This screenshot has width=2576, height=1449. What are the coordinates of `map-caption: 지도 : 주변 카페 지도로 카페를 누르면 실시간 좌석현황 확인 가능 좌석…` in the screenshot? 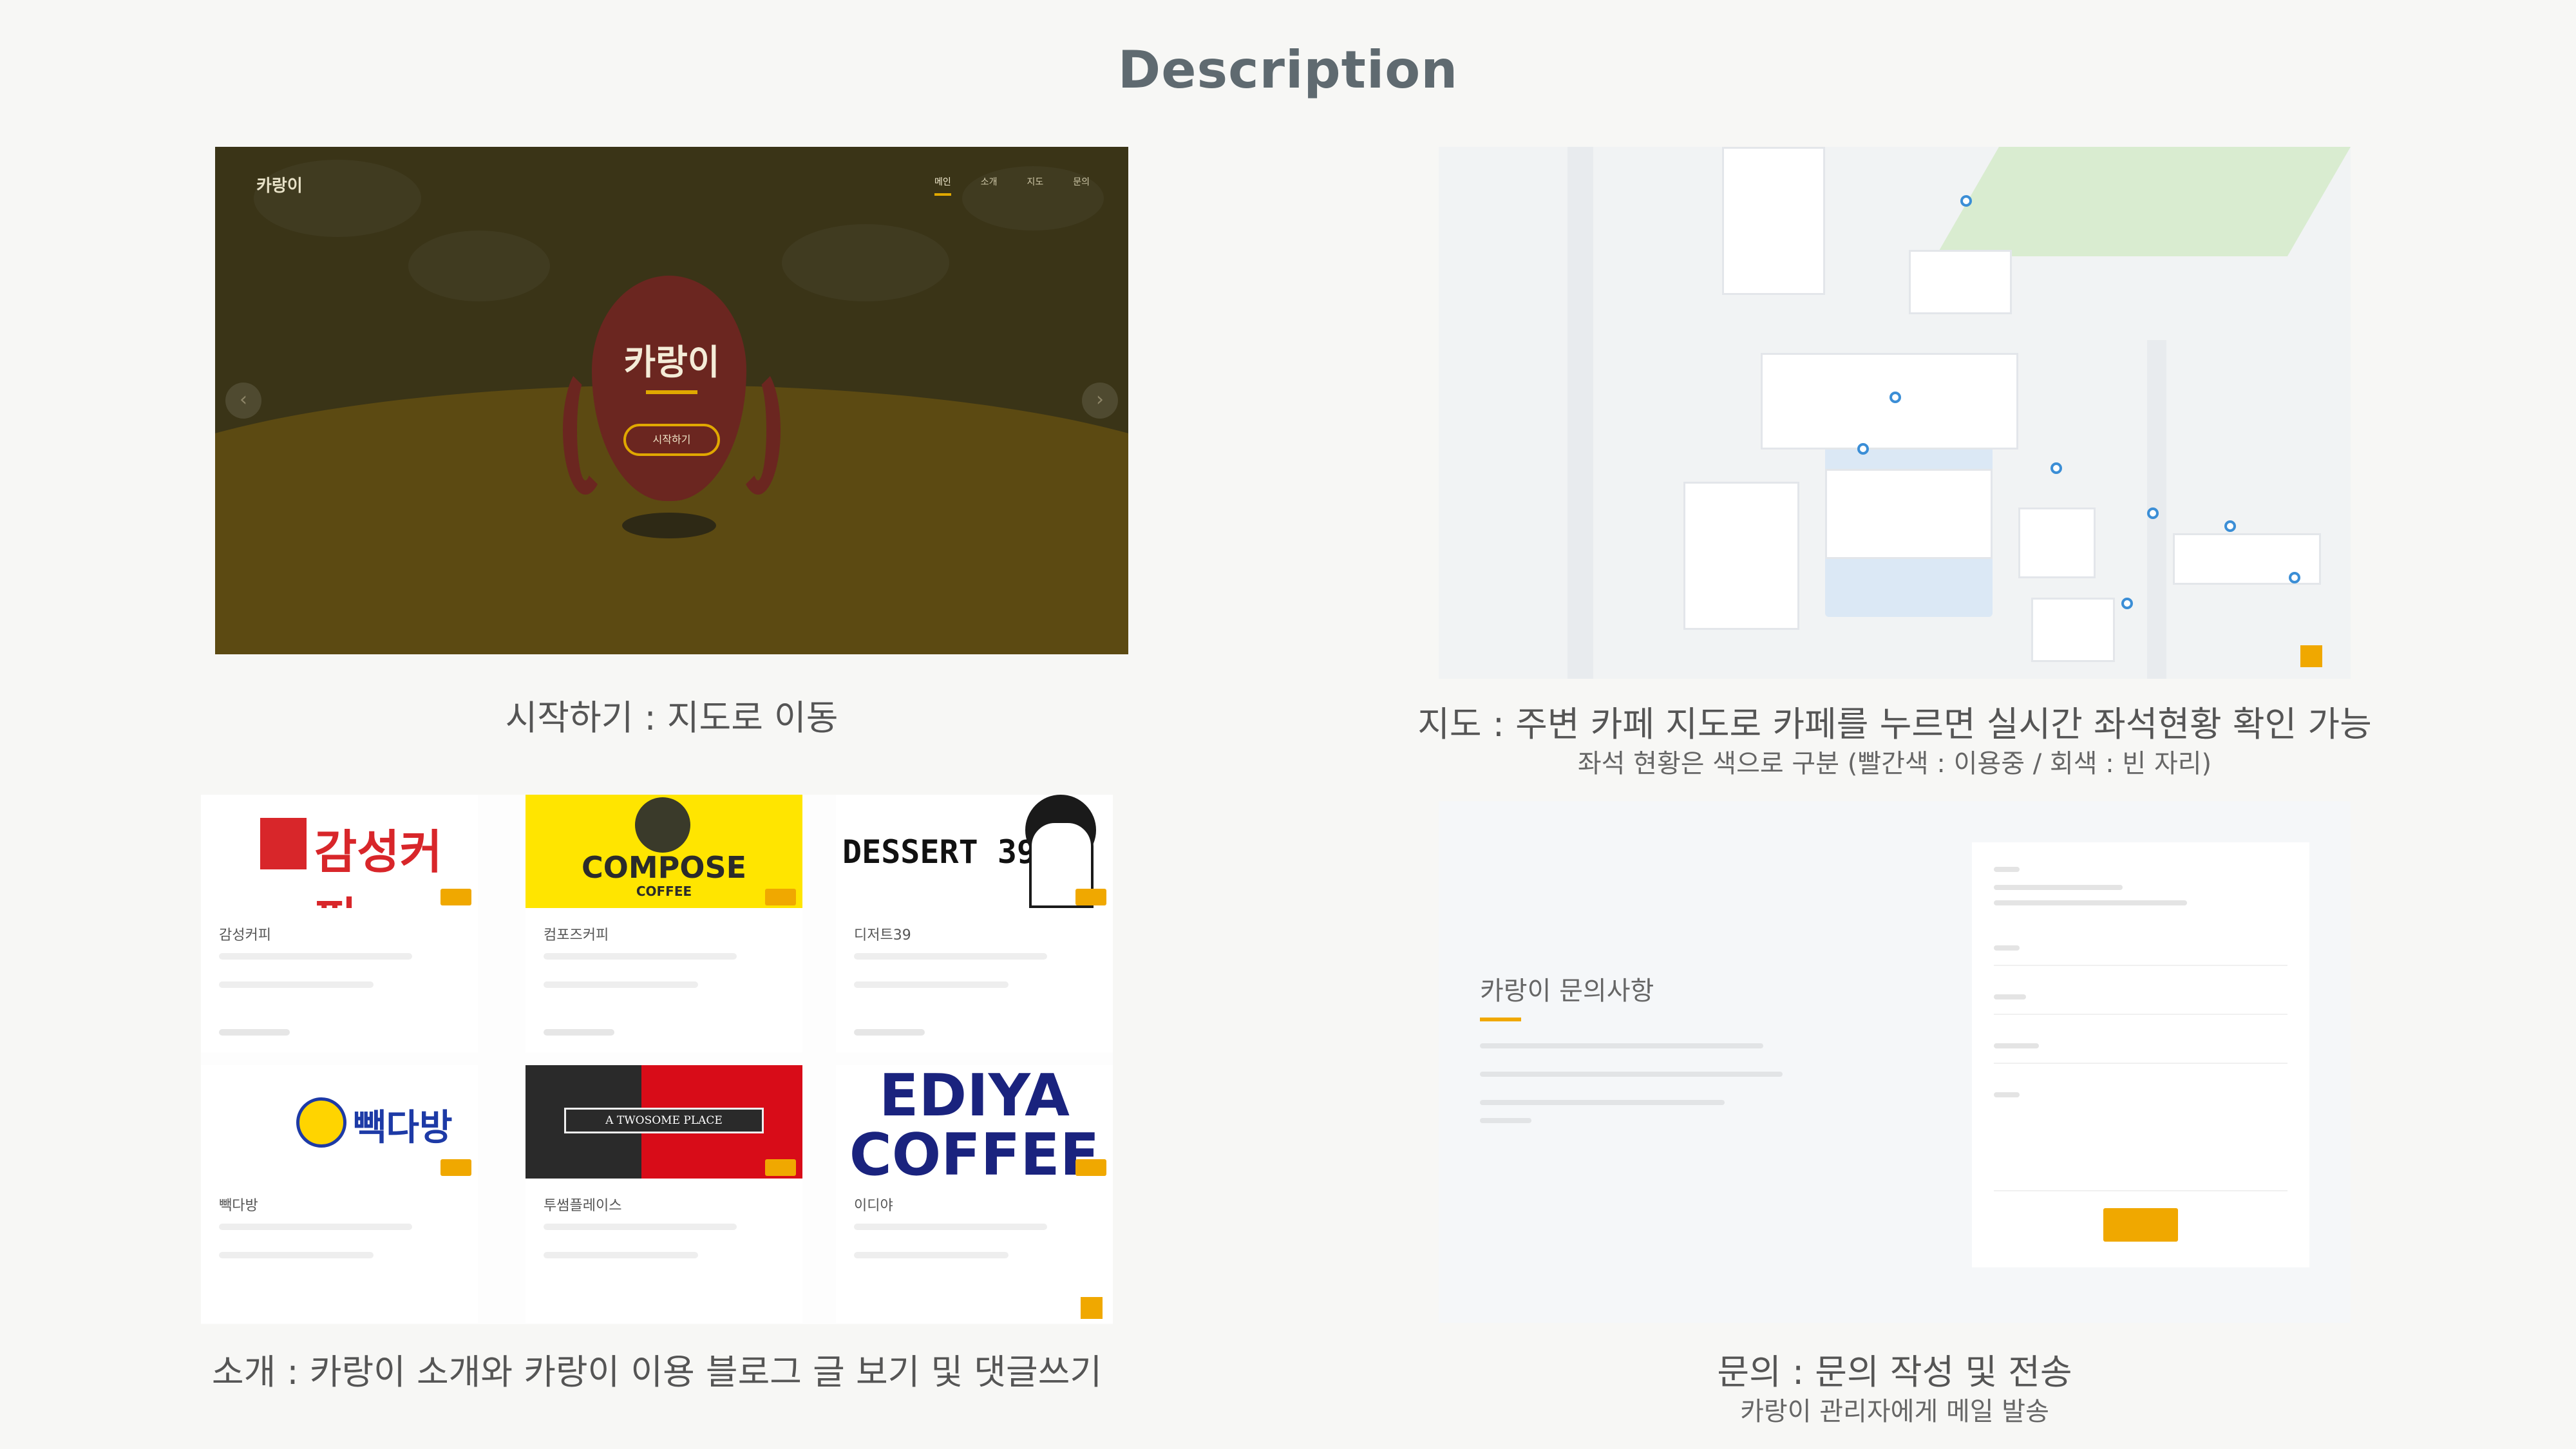 It's located at (1894, 742).